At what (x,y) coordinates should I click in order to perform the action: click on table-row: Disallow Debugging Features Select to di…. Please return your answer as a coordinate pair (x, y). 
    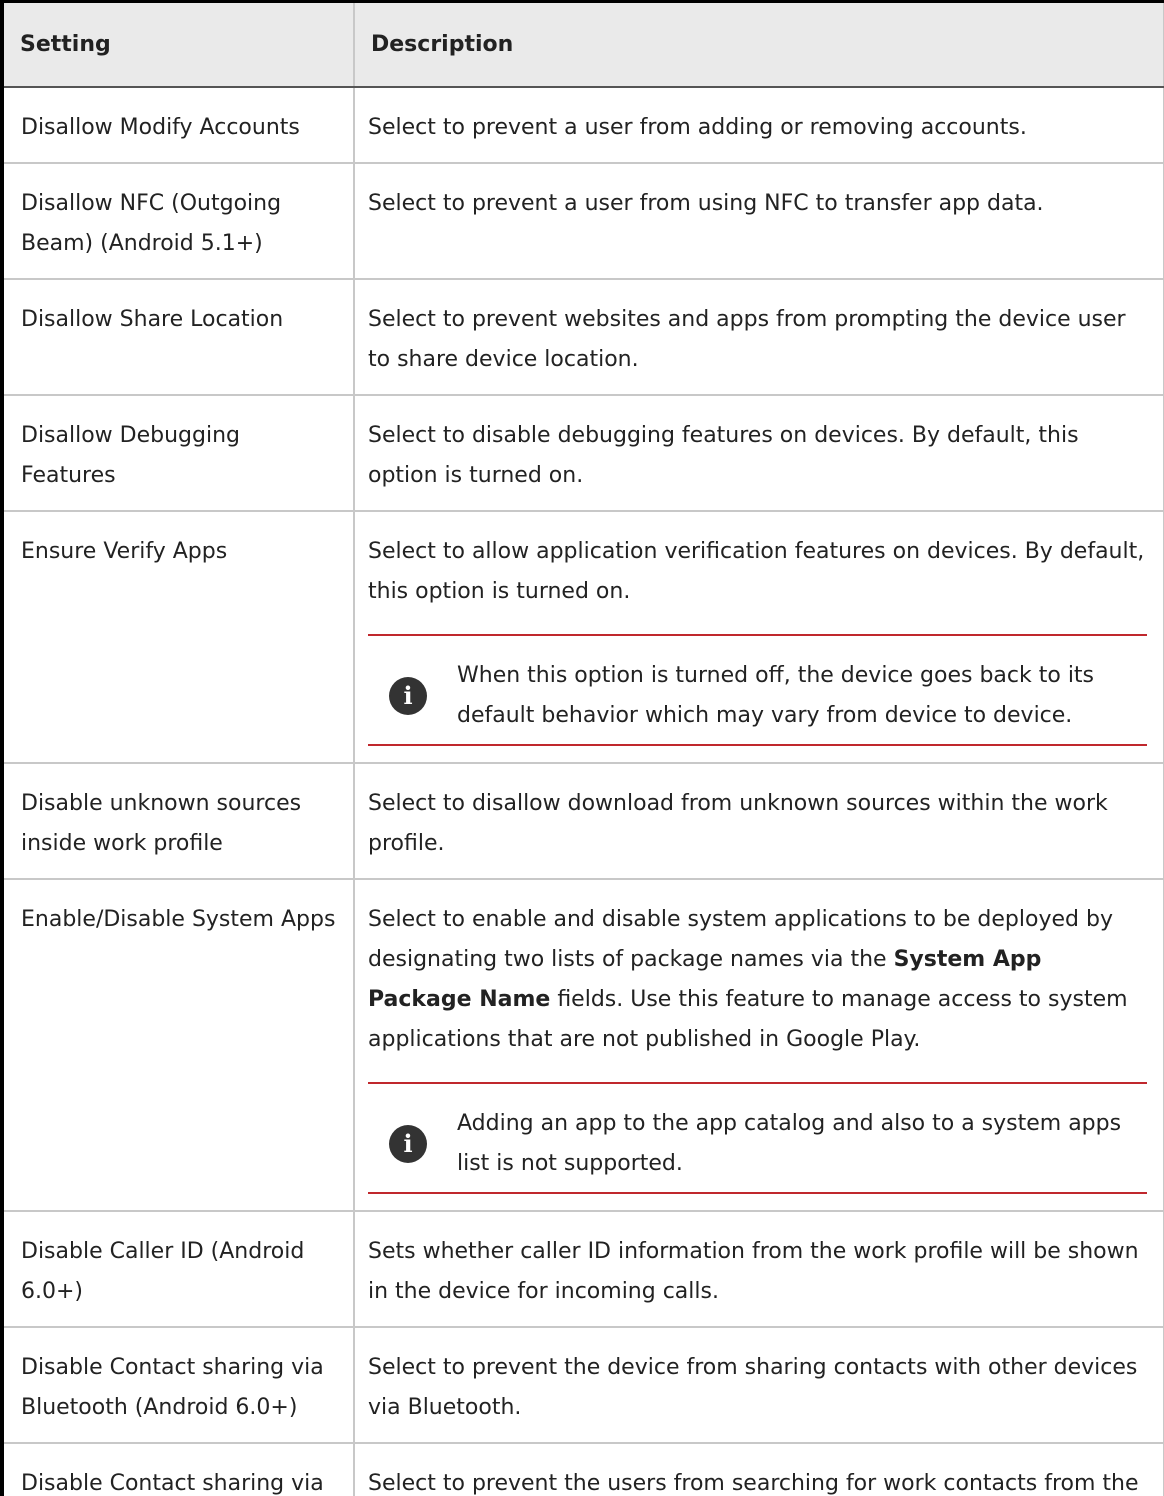
    Looking at the image, I should click on (584, 453).